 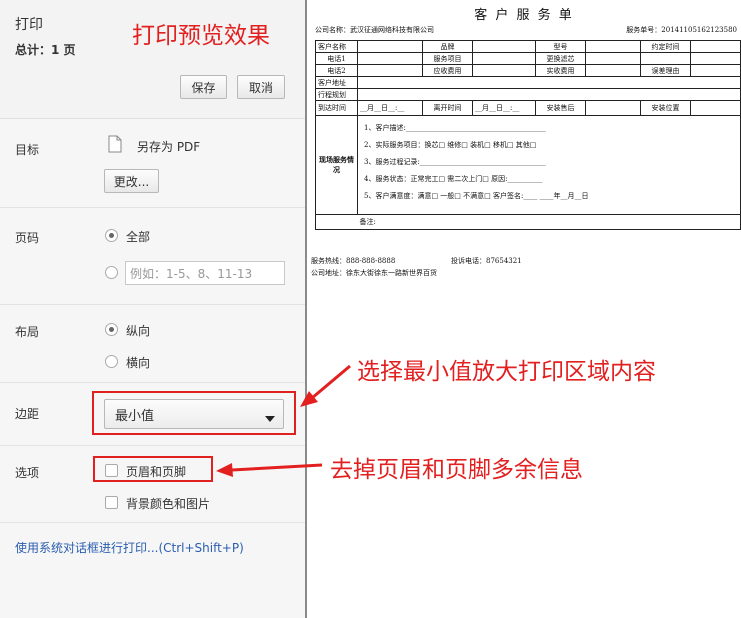 I want to click on annotation-arrows, so click(x=283, y=420).